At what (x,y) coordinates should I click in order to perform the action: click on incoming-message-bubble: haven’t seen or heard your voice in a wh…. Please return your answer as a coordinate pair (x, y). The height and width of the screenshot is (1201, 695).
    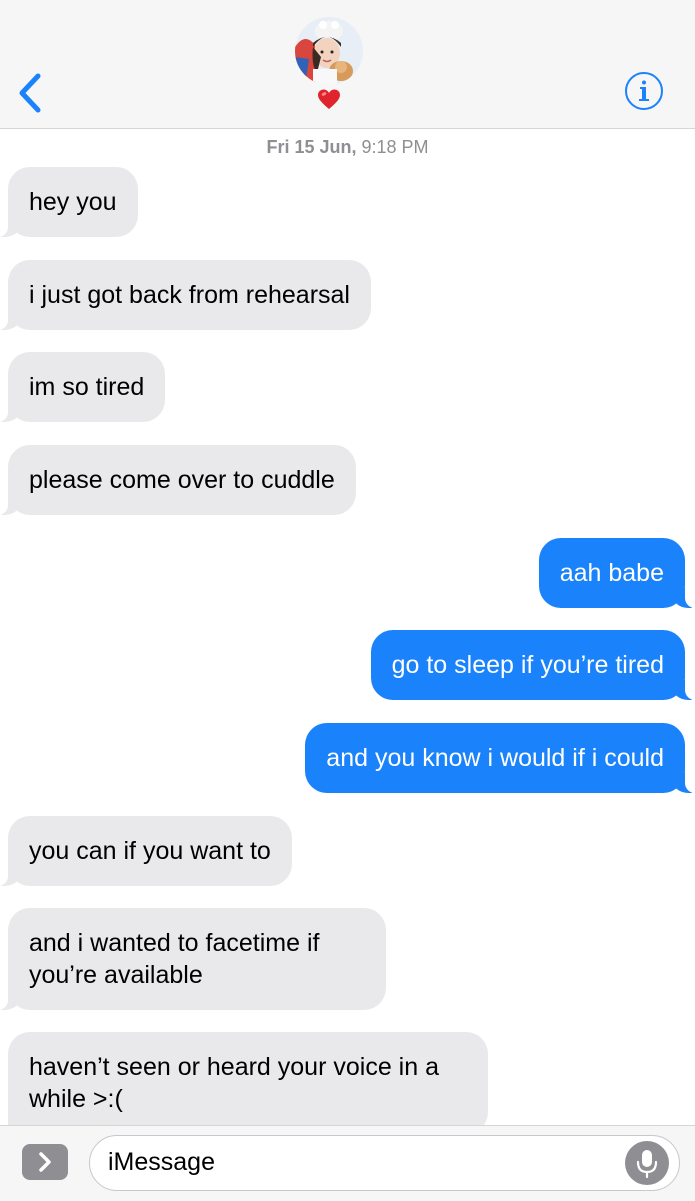
    Looking at the image, I should click on (244, 1078).